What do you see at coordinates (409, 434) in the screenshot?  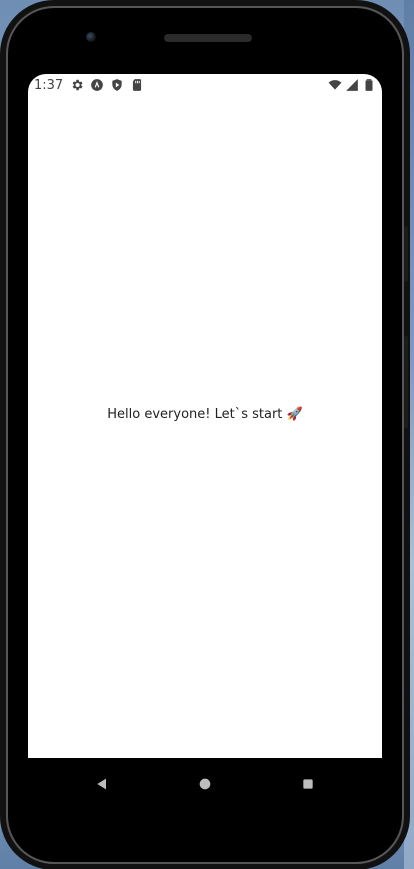 I see `desktop-background-strip` at bounding box center [409, 434].